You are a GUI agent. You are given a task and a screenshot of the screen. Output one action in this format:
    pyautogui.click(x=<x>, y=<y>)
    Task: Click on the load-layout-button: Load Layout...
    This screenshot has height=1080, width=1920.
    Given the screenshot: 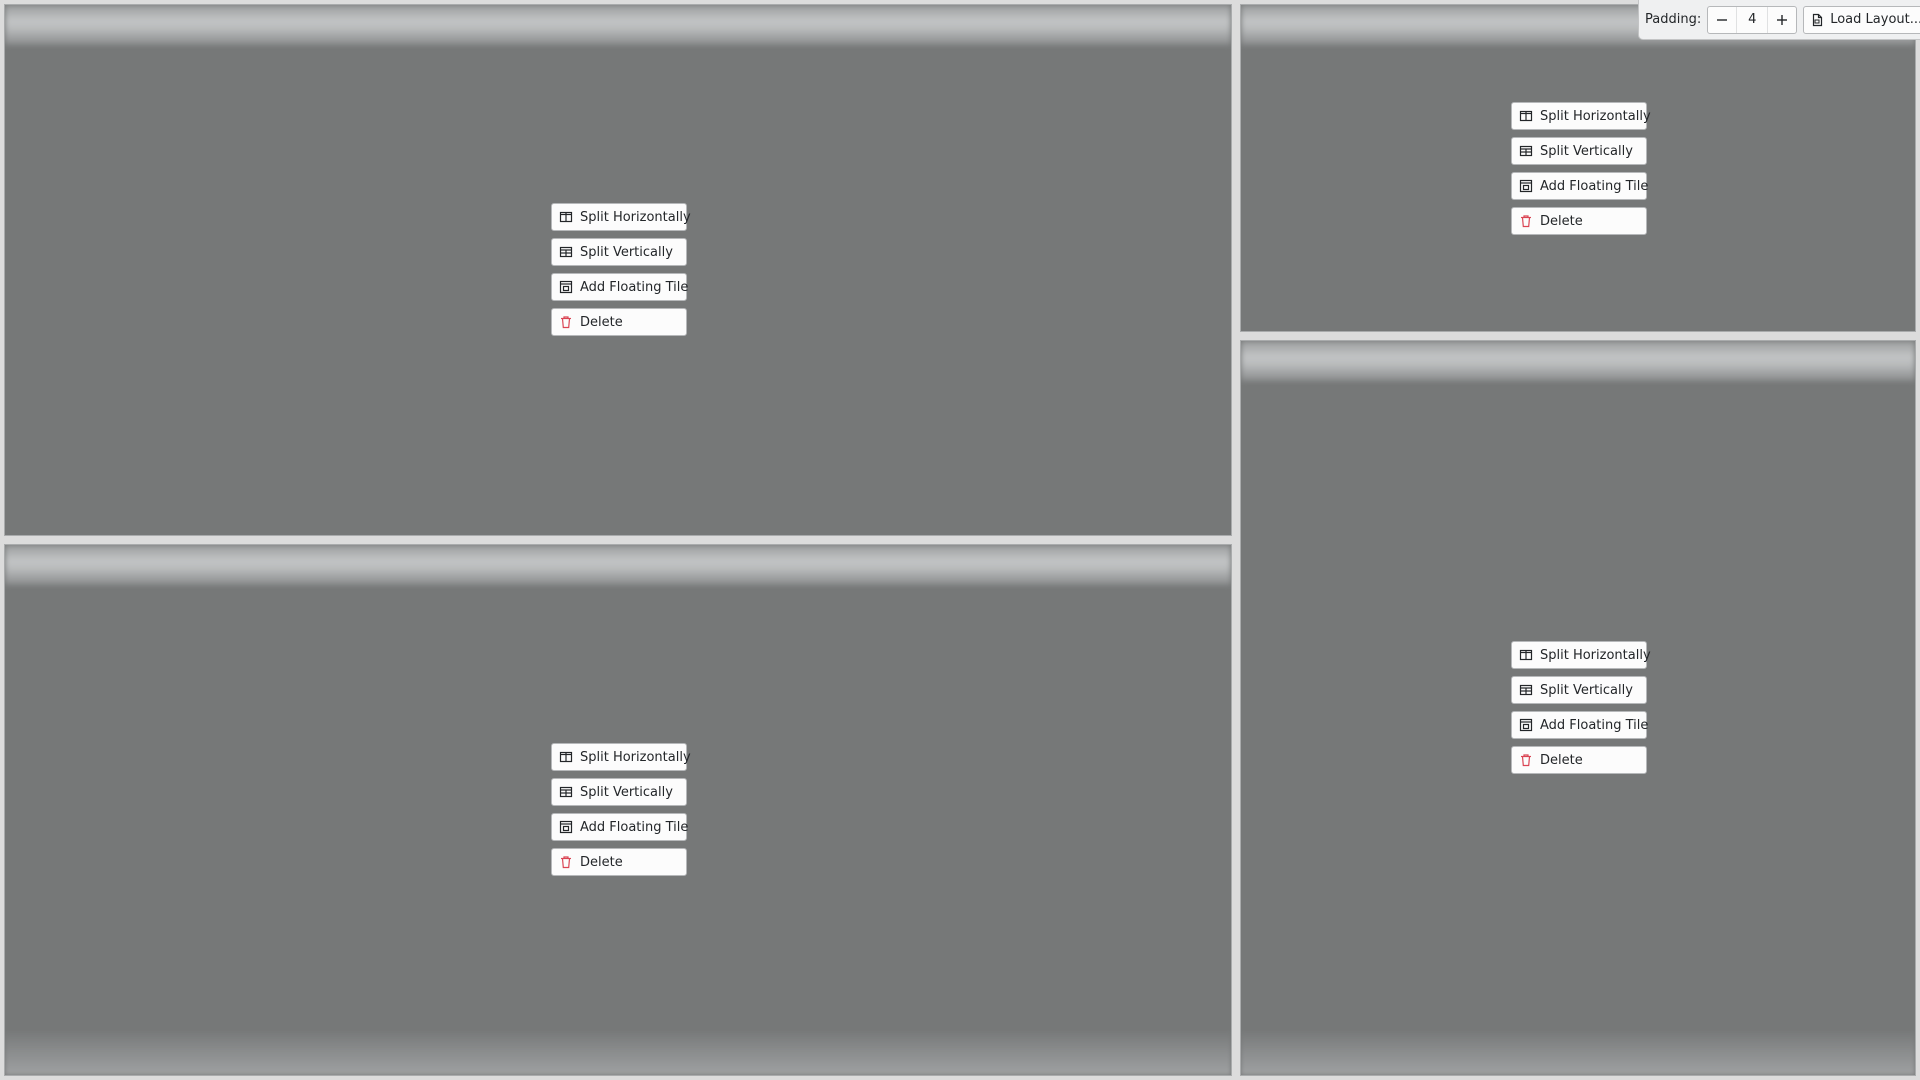 What is the action you would take?
    pyautogui.click(x=1861, y=19)
    